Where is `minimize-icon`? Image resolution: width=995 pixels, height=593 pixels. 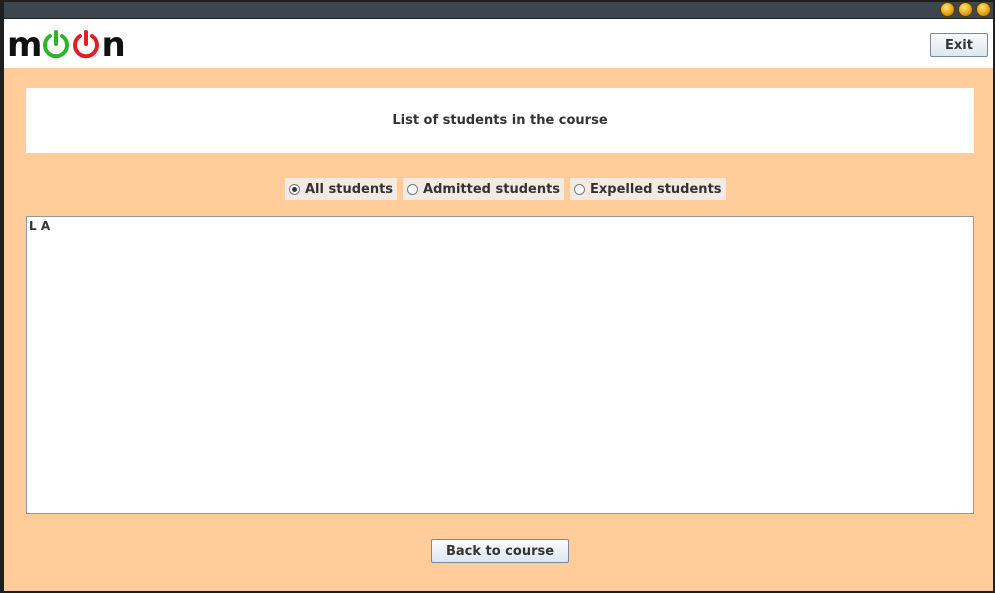 minimize-icon is located at coordinates (947, 9).